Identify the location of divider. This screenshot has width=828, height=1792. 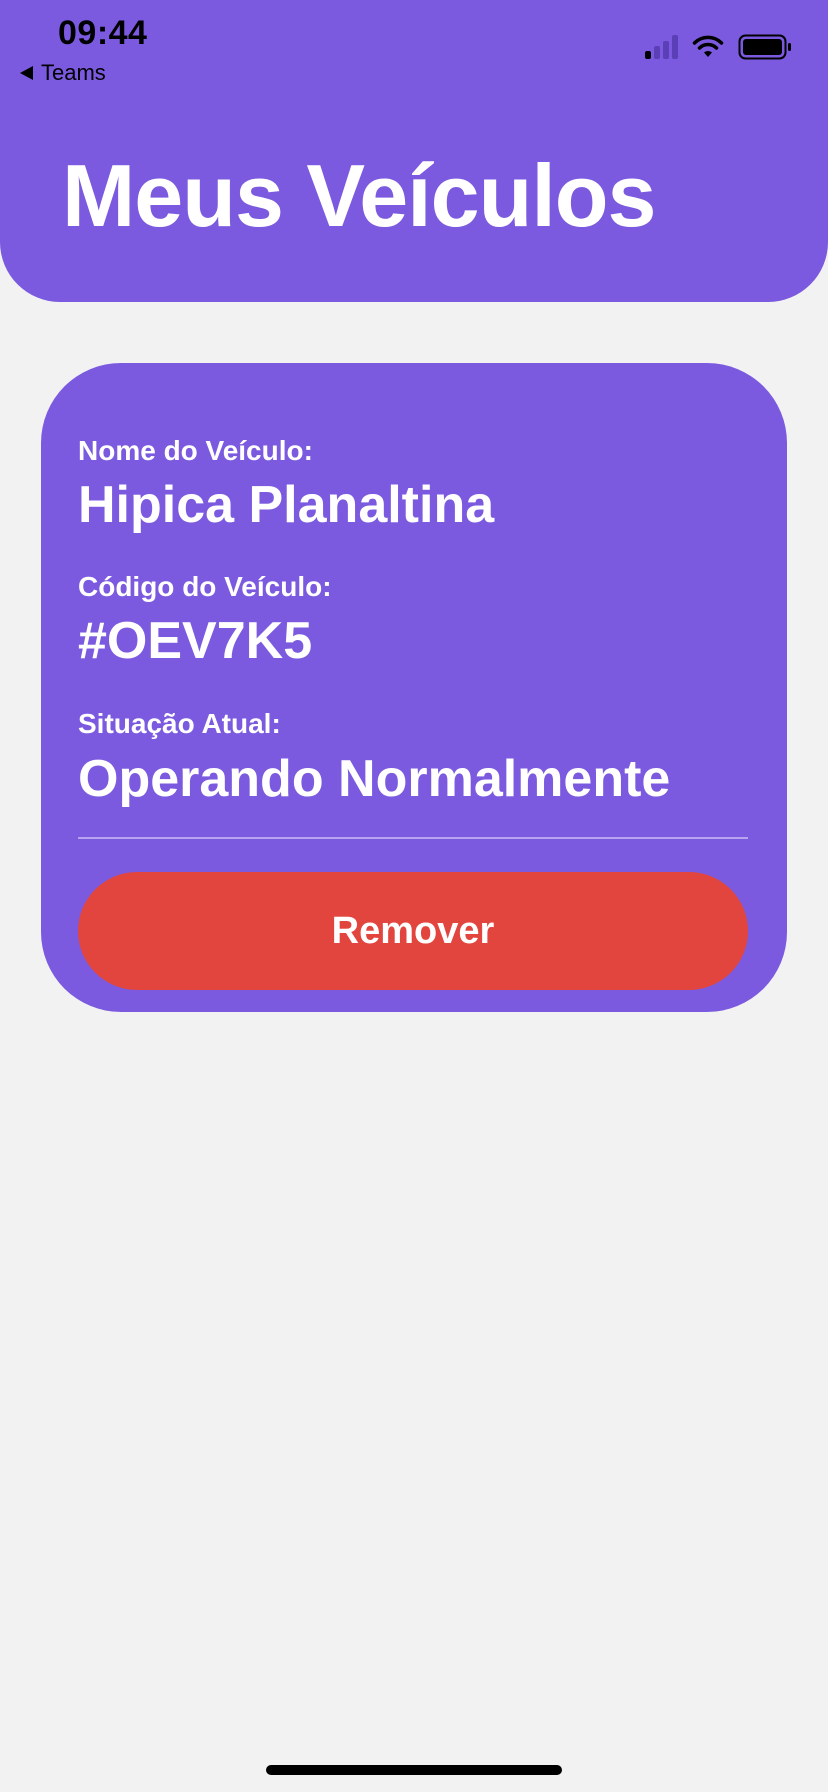
(413, 838).